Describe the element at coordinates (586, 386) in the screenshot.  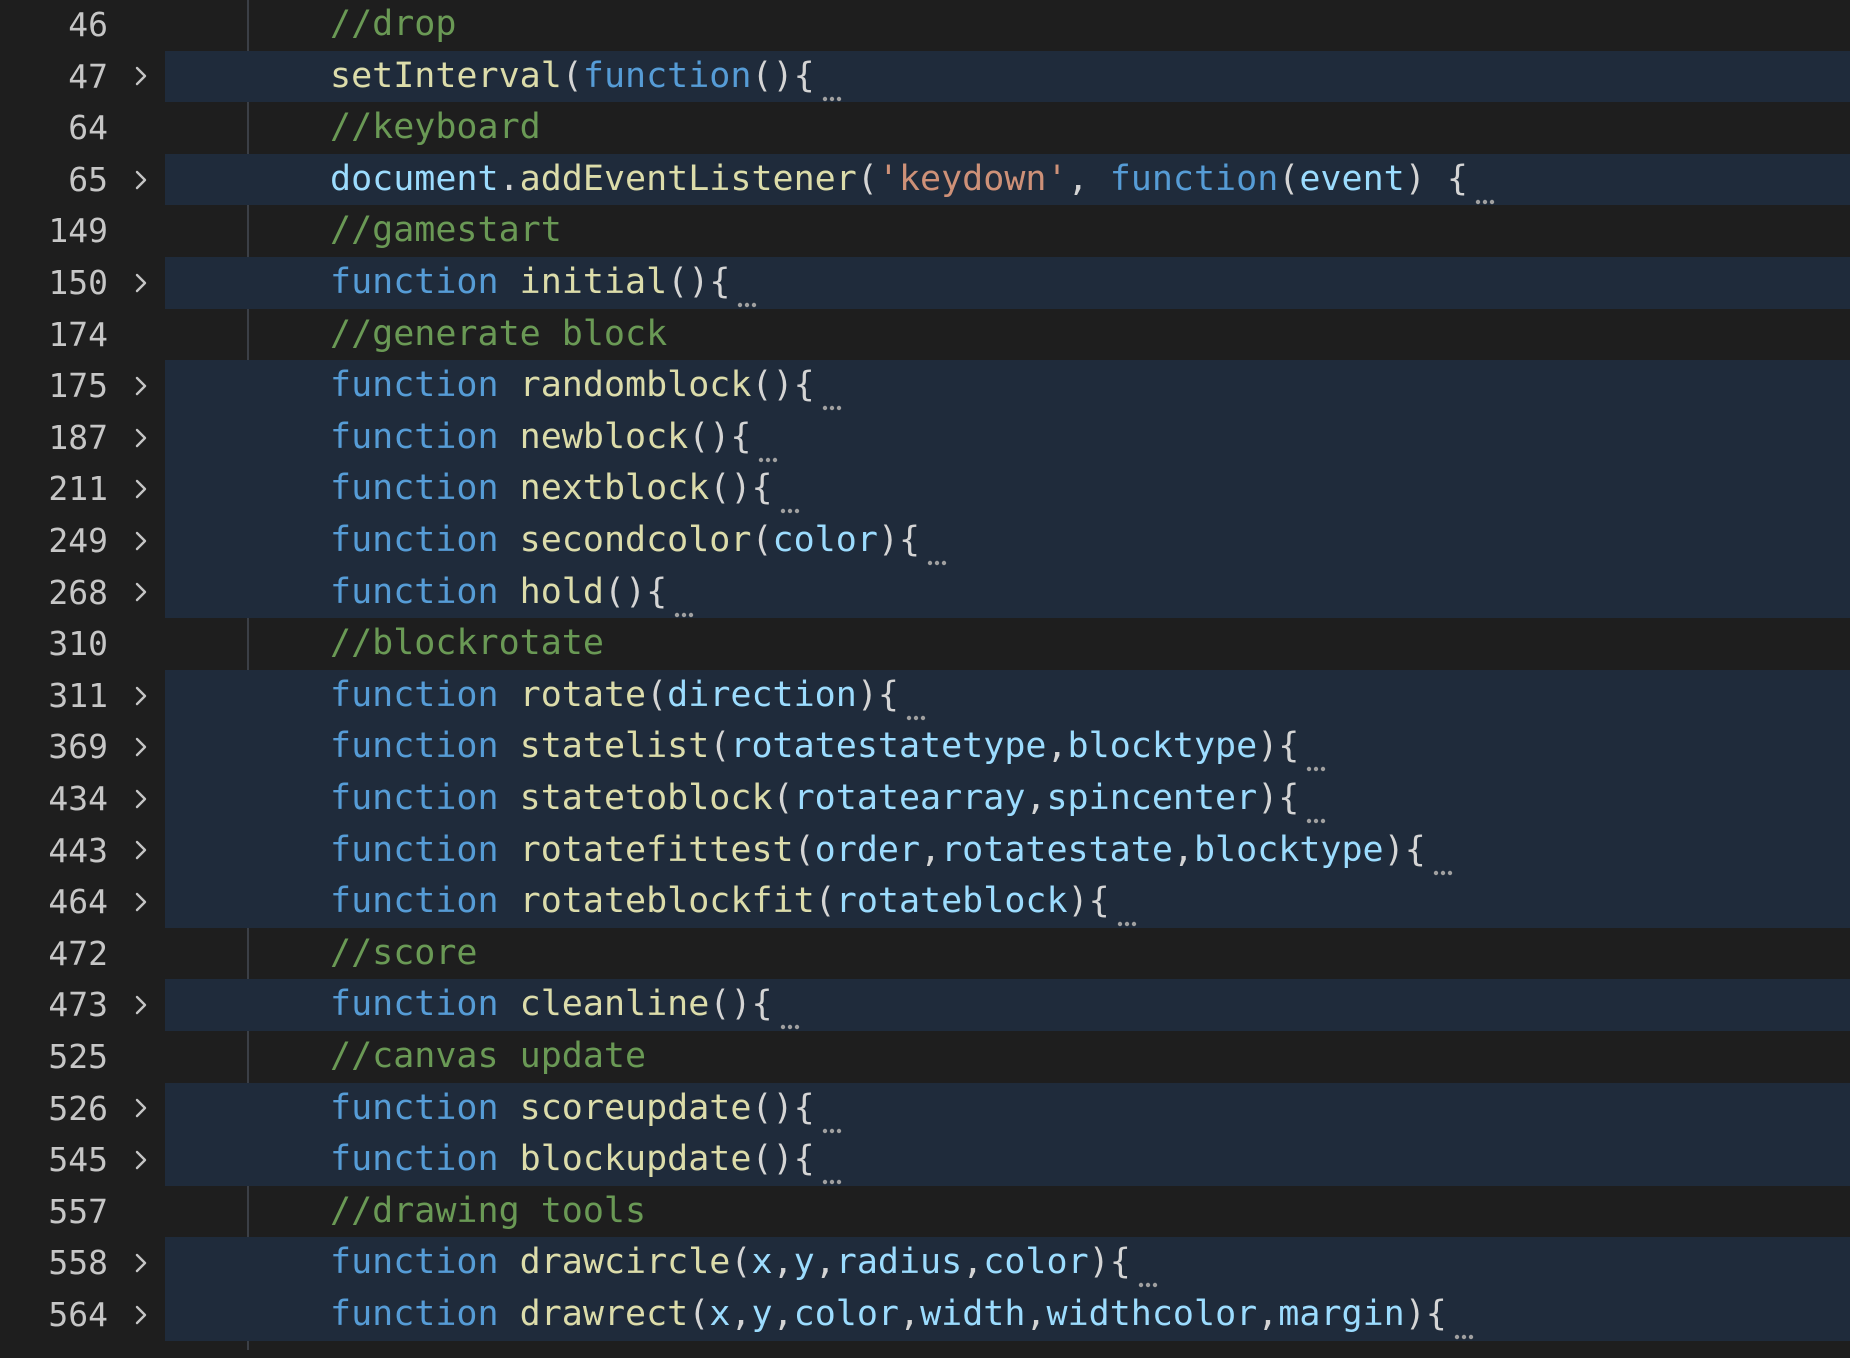
I see `code-text: function randomblock(){` at that location.